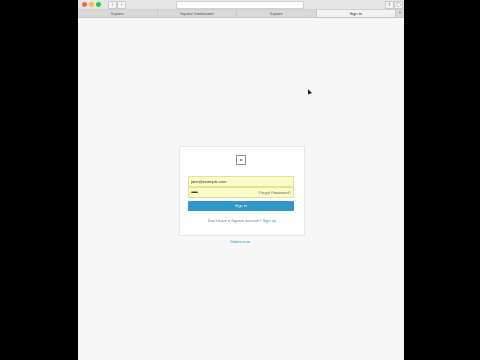 This screenshot has width=480, height=360. What do you see at coordinates (234, 220) in the screenshot?
I see `signup-prompt-text: Don't have a Square account?` at bounding box center [234, 220].